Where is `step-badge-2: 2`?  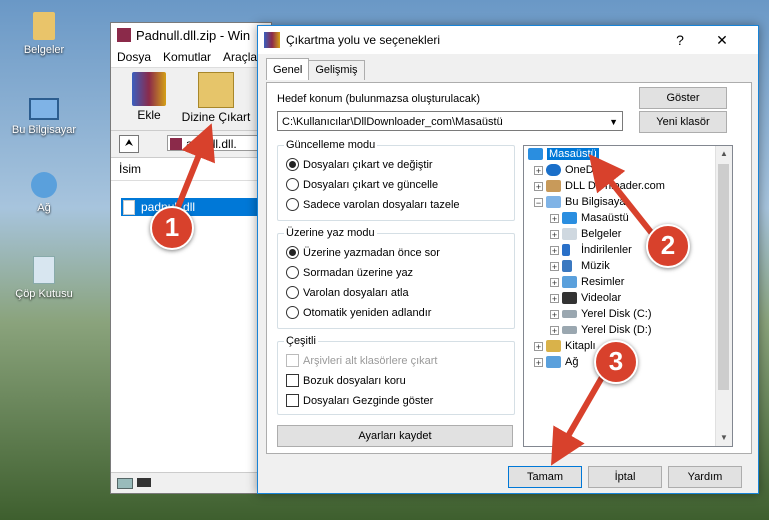 step-badge-2: 2 is located at coordinates (668, 246).